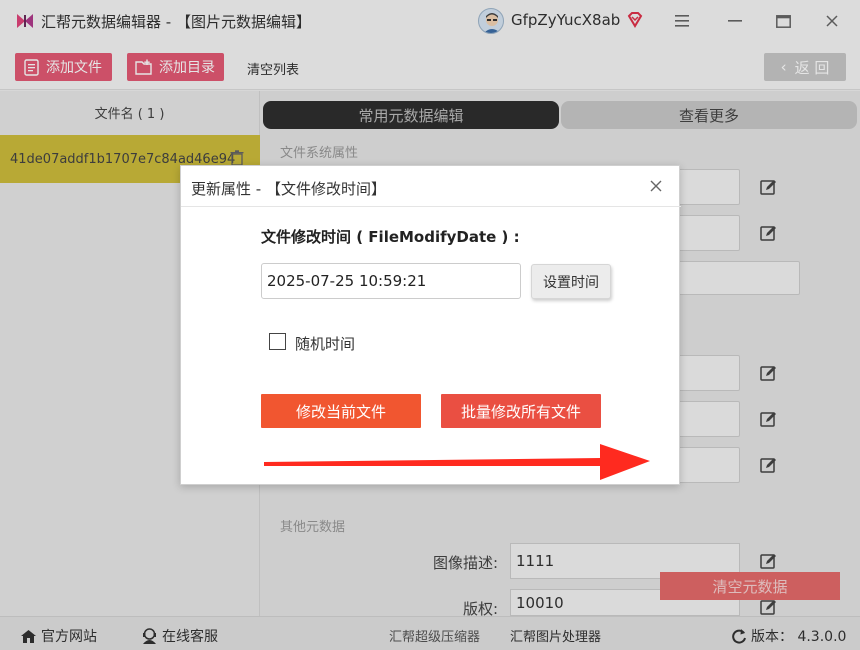 The width and height of the screenshot is (860, 650). What do you see at coordinates (571, 281) in the screenshot?
I see `set-time-button: 设置时间` at bounding box center [571, 281].